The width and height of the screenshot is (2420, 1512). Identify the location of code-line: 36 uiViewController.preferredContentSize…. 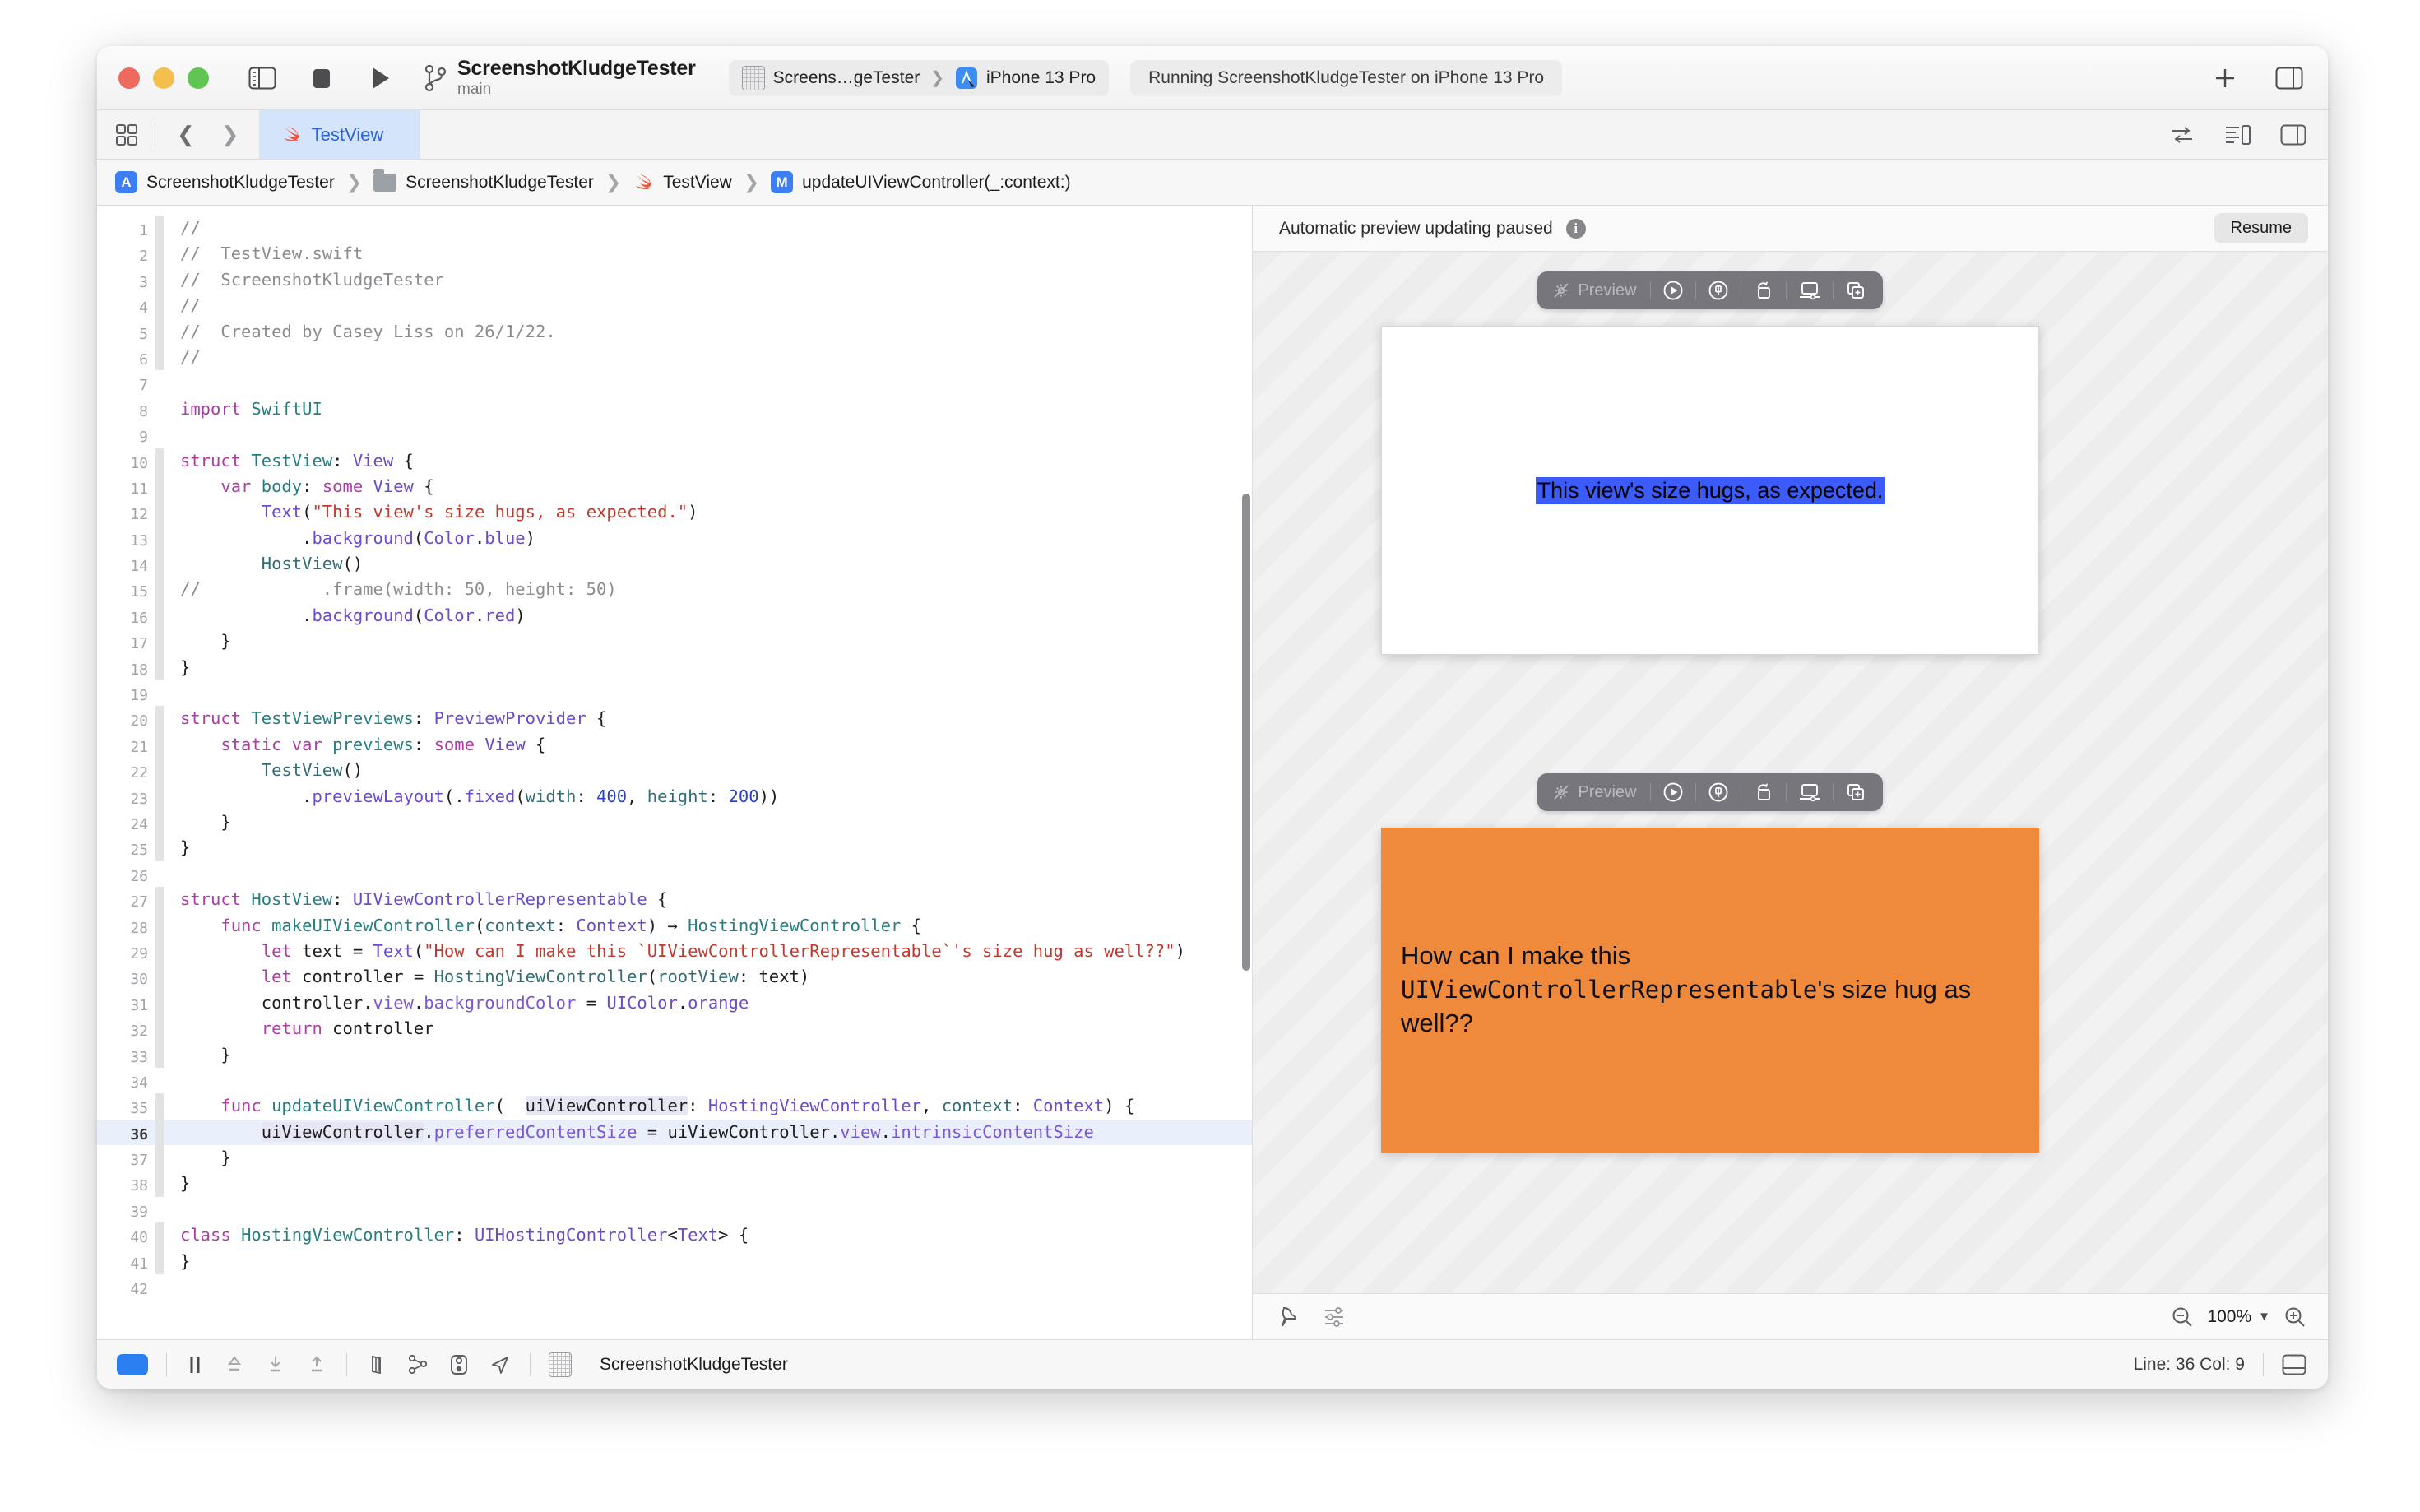
(674, 1132).